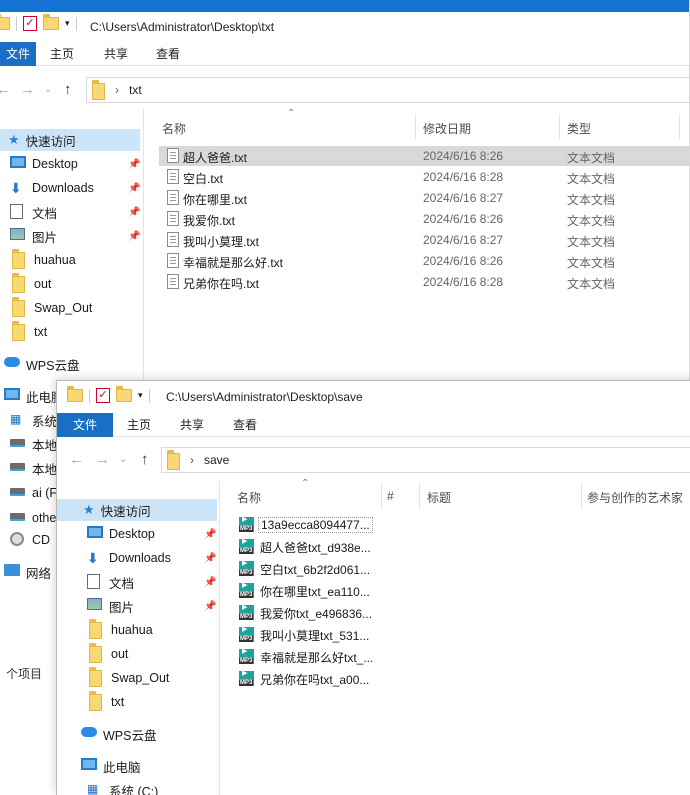  I want to click on sidebar-item-network: 网络, so click(27, 572).